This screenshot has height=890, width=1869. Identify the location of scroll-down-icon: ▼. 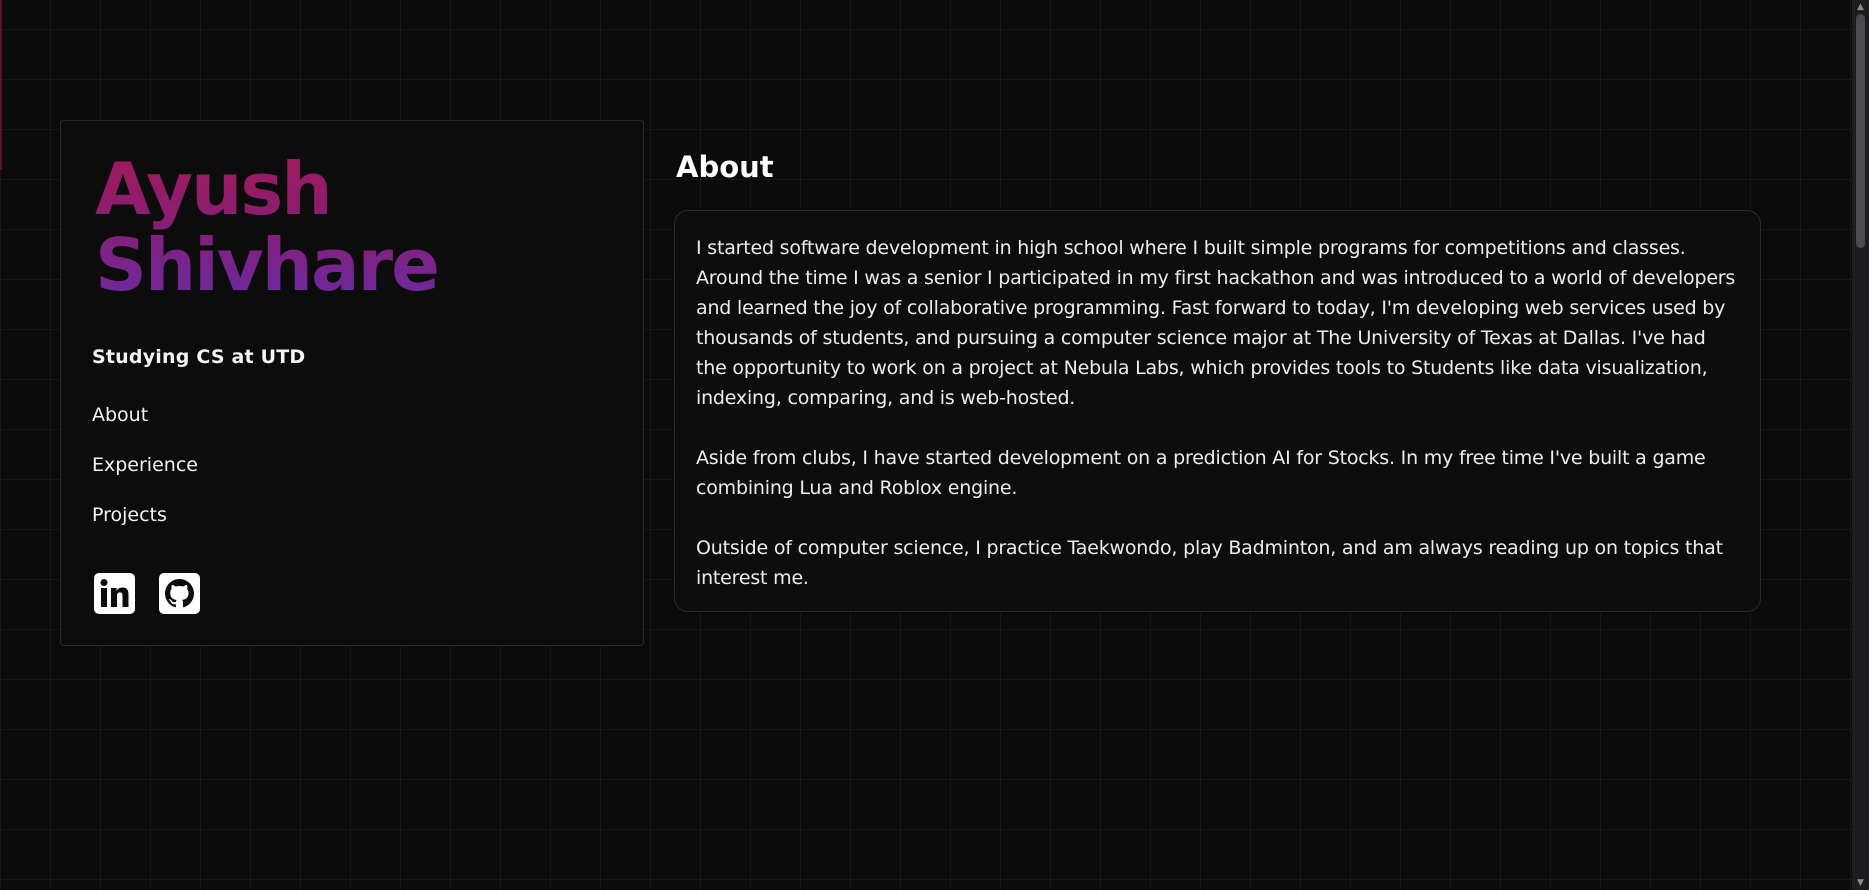
(1860, 883).